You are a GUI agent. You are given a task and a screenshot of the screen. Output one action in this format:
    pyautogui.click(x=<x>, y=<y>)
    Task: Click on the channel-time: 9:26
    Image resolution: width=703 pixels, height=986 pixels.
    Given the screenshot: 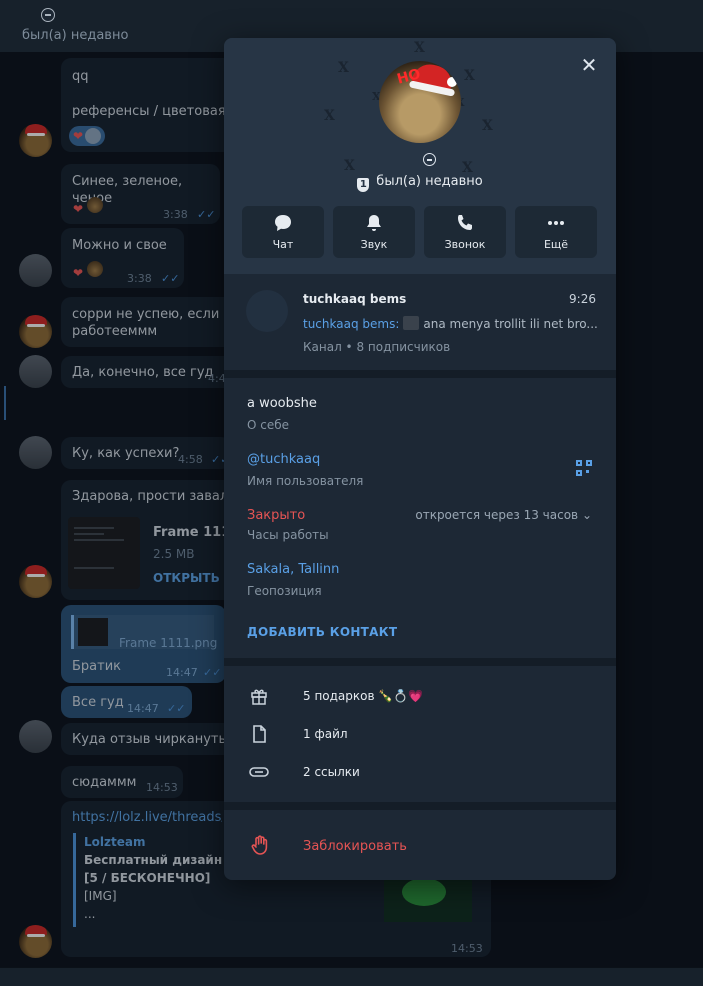 What is the action you would take?
    pyautogui.click(x=582, y=299)
    